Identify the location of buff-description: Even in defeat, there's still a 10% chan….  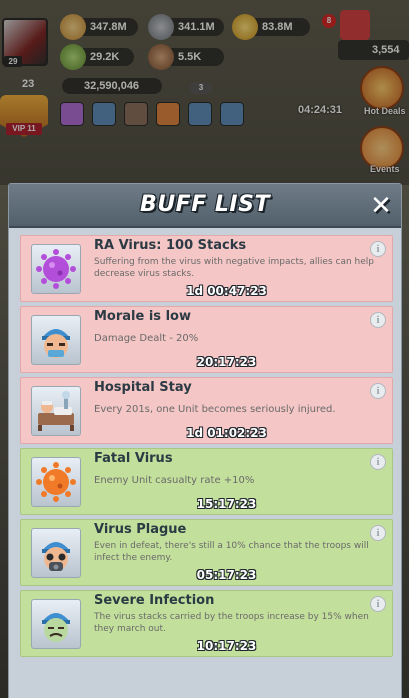
(231, 552).